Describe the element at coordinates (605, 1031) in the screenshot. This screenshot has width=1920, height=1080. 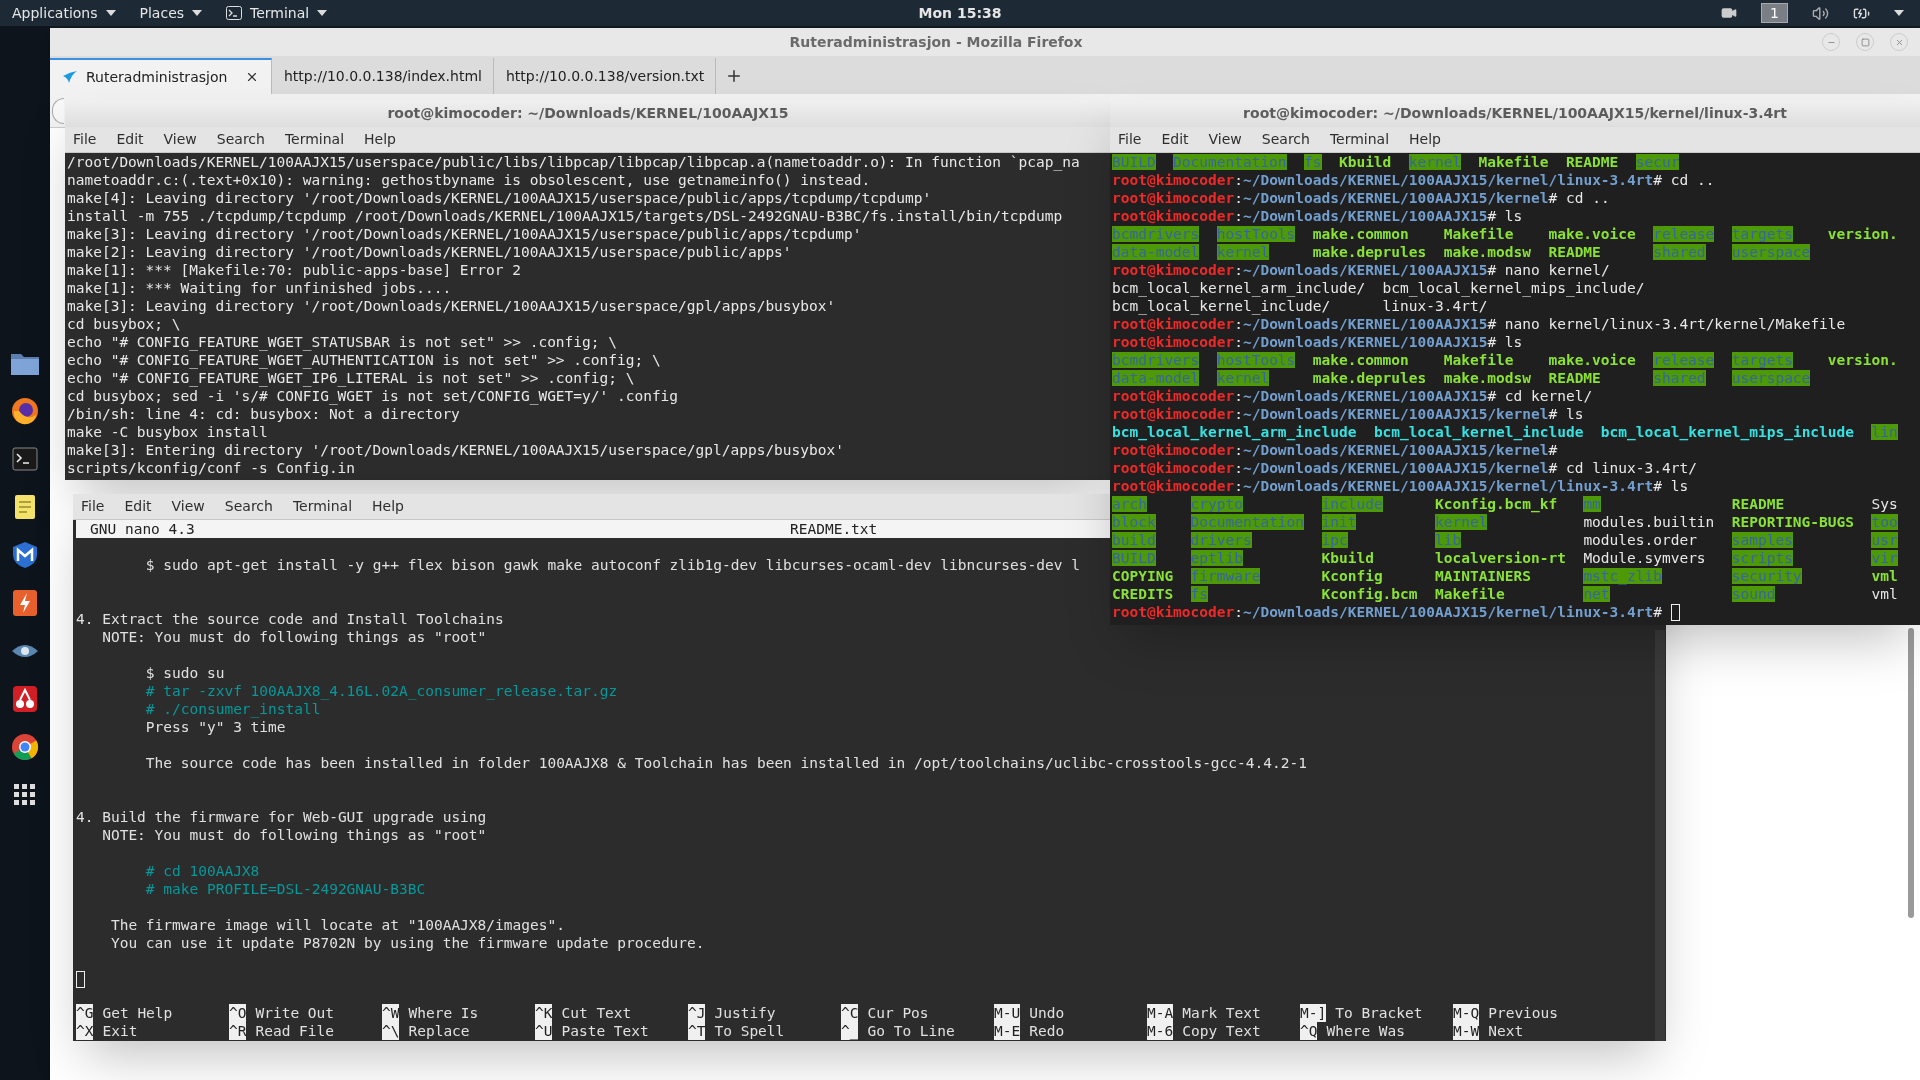
I see `shortcut-label: Paste Text` at that location.